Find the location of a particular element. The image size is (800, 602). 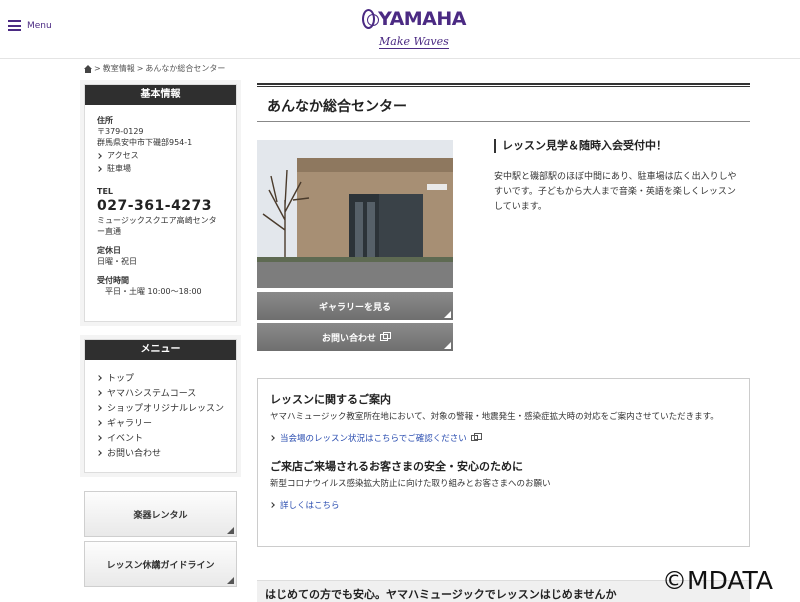

hours-label: 受付時間 is located at coordinates (113, 280).